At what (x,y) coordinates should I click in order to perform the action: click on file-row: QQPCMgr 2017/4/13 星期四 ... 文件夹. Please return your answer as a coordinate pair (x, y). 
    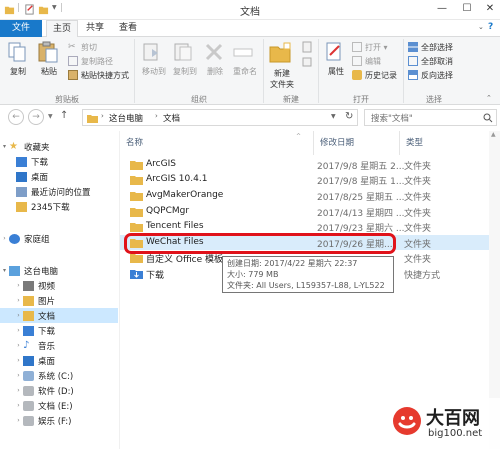
    Looking at the image, I should click on (305, 211).